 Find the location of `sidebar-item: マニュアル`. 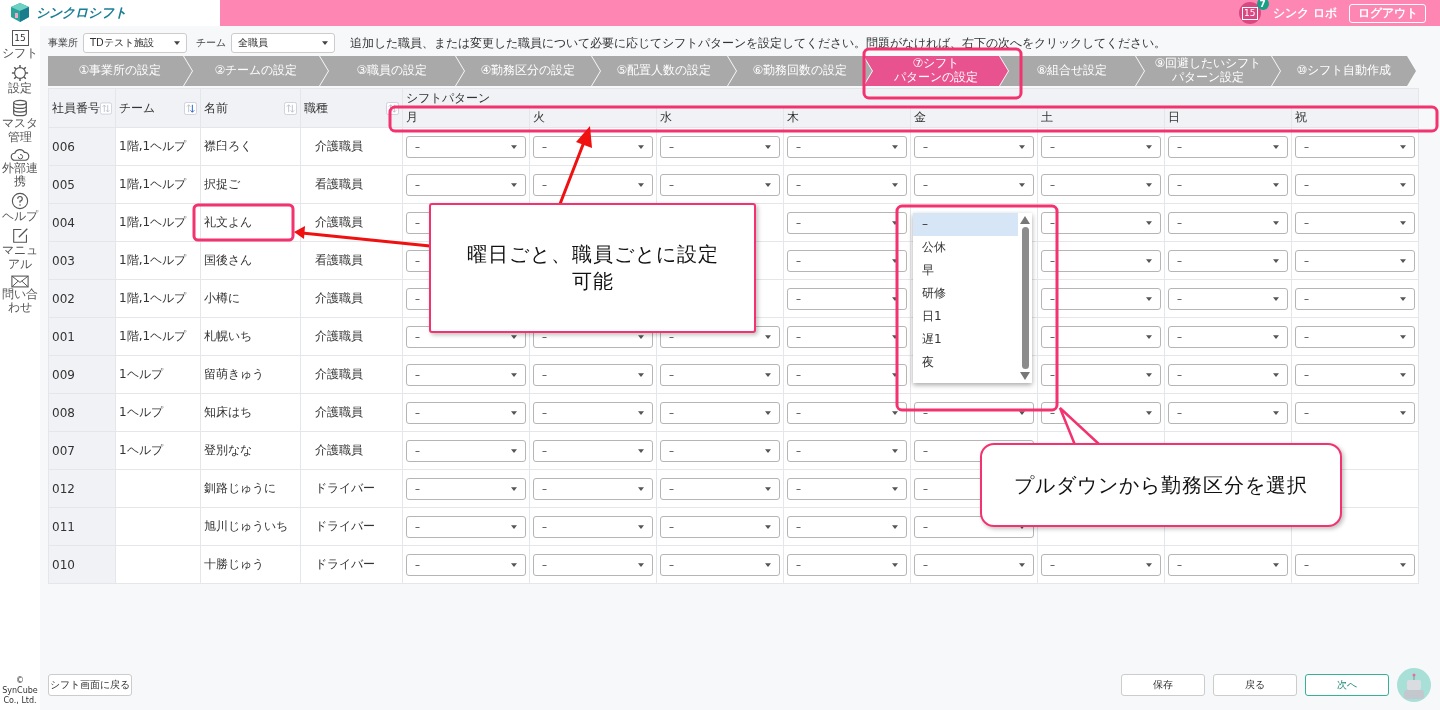

sidebar-item: マニュアル is located at coordinates (20, 249).